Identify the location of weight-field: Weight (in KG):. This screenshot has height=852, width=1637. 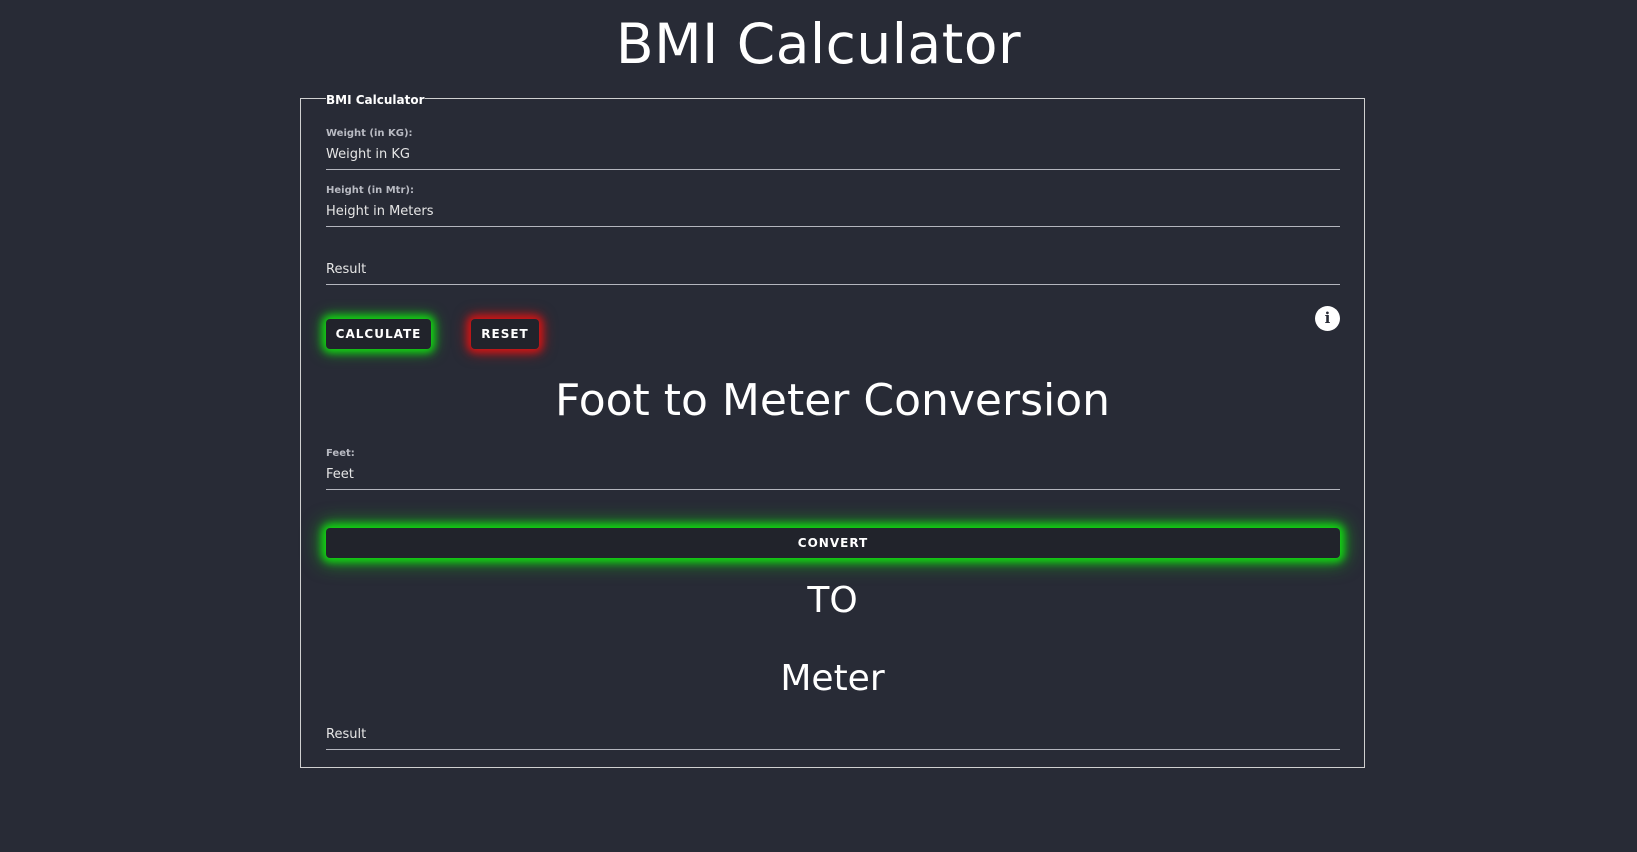
(833, 149).